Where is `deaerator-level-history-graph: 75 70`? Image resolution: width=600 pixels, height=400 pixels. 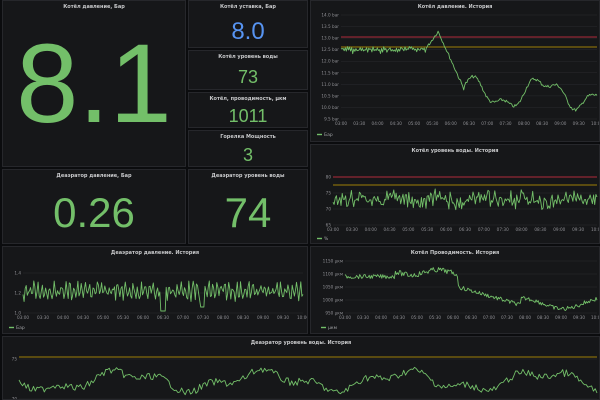
deaerator-level-history-graph: 75 70 is located at coordinates (305, 378).